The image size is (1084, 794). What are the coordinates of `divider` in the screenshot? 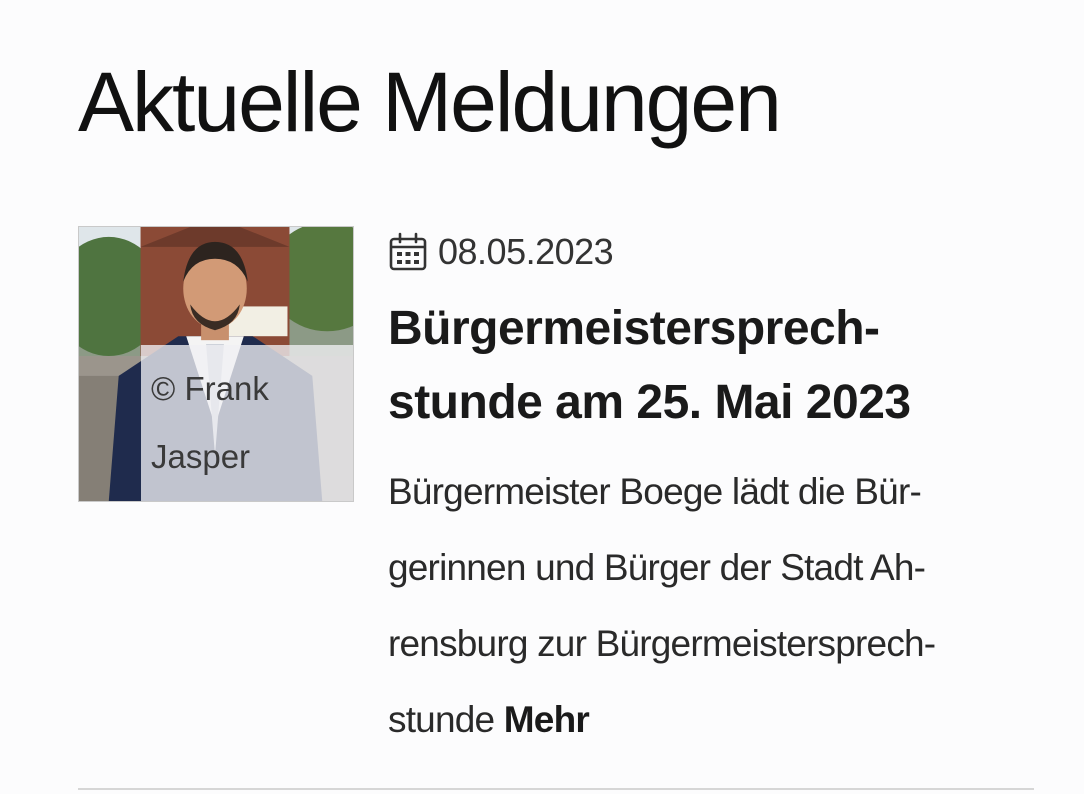 It's located at (556, 789).